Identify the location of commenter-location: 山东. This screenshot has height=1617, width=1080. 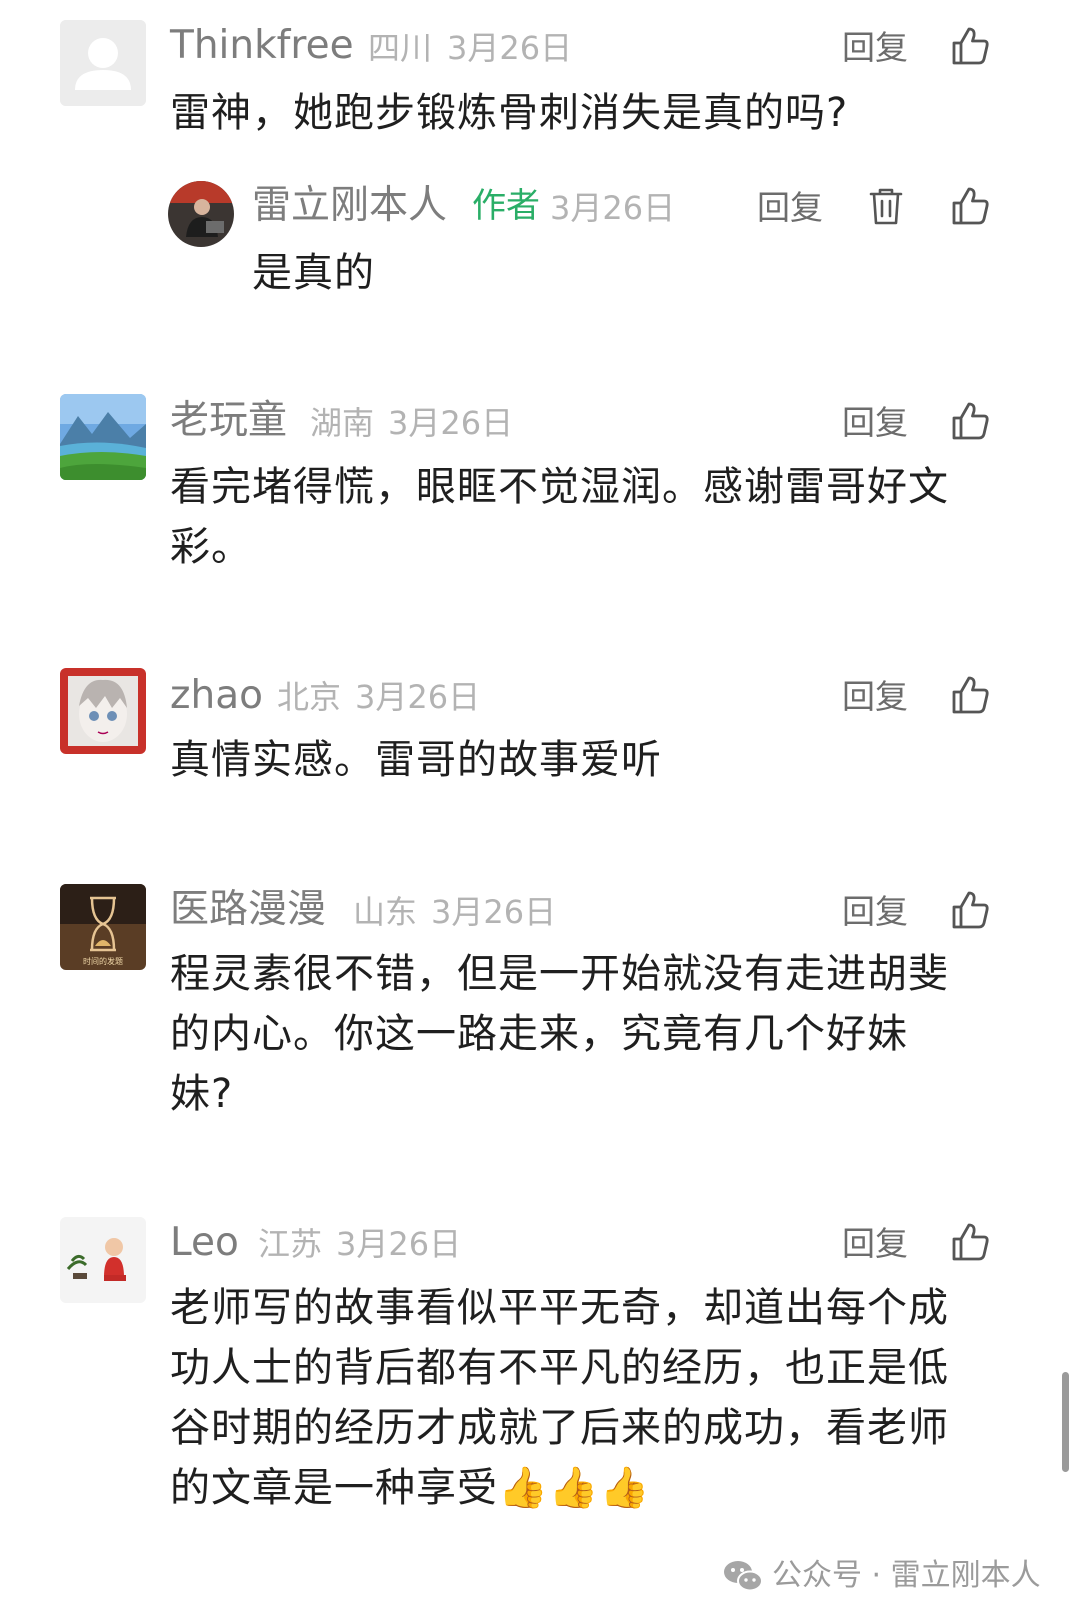
(385, 912).